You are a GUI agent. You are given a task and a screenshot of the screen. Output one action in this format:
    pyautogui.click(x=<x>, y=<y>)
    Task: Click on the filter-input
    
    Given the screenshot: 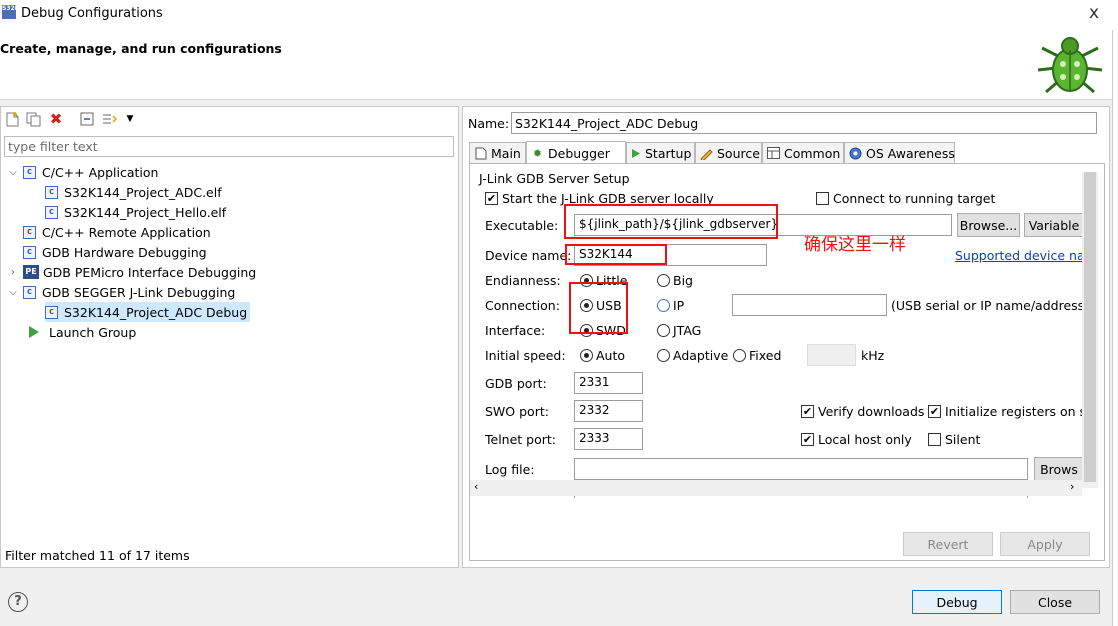 What is the action you would take?
    pyautogui.click(x=229, y=146)
    